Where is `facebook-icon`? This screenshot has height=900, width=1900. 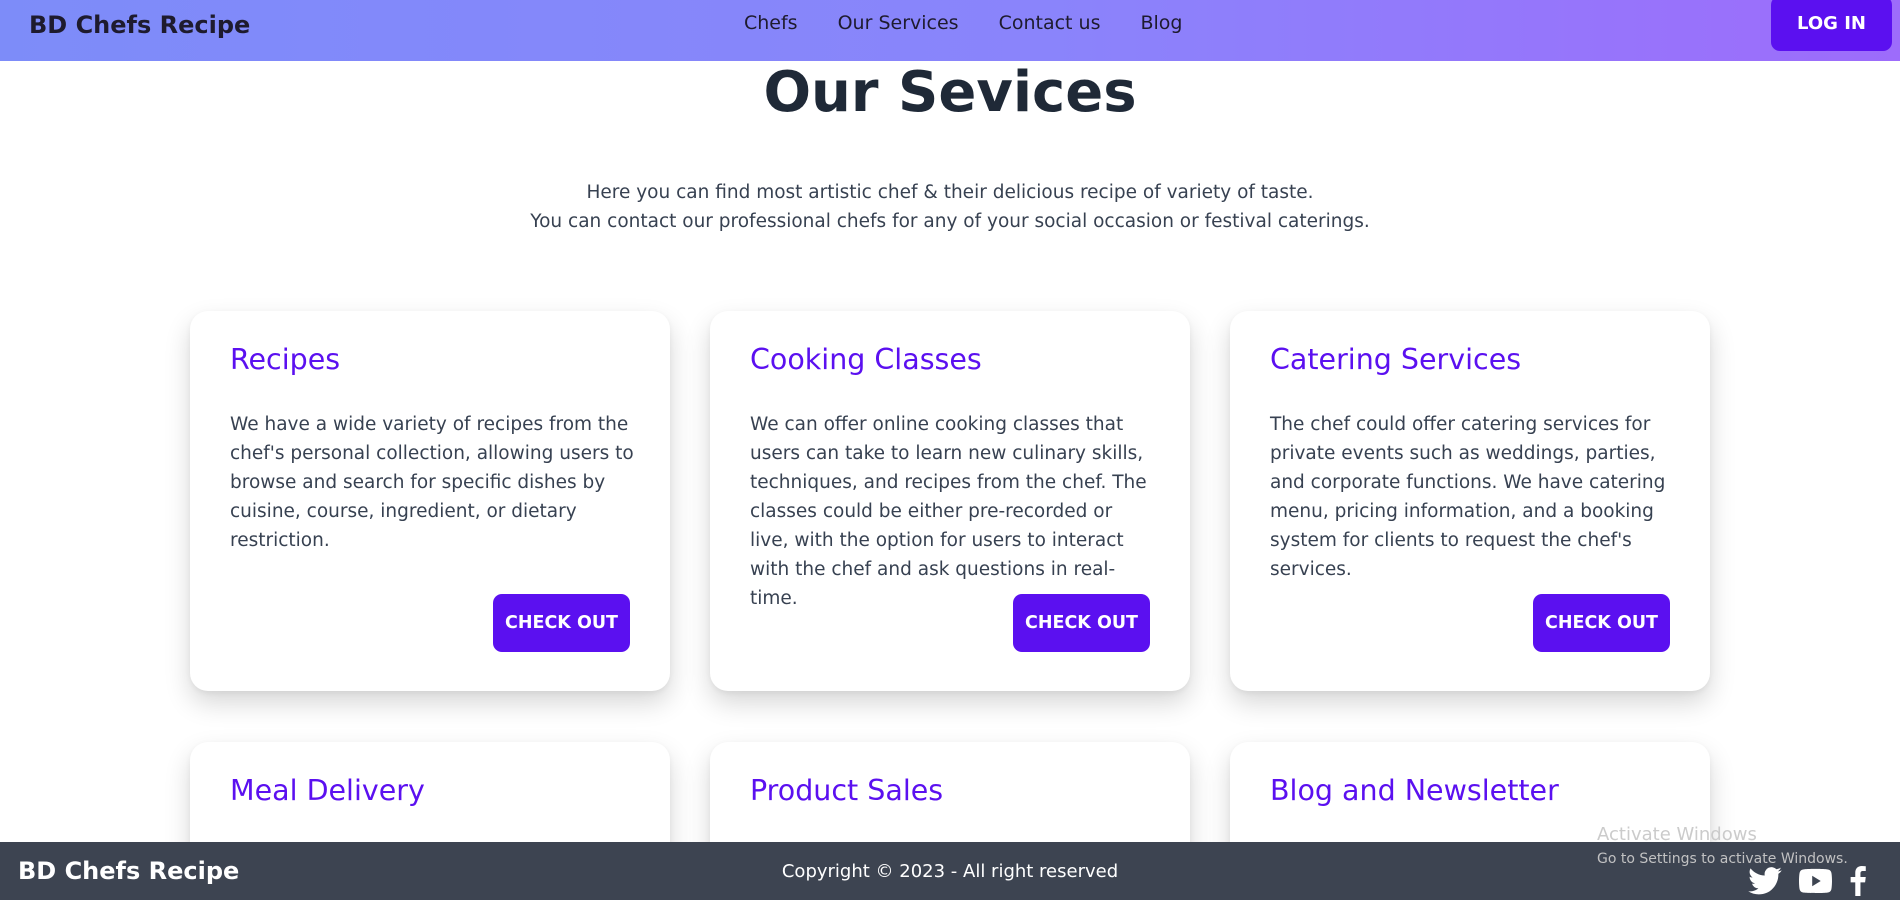 facebook-icon is located at coordinates (1858, 883).